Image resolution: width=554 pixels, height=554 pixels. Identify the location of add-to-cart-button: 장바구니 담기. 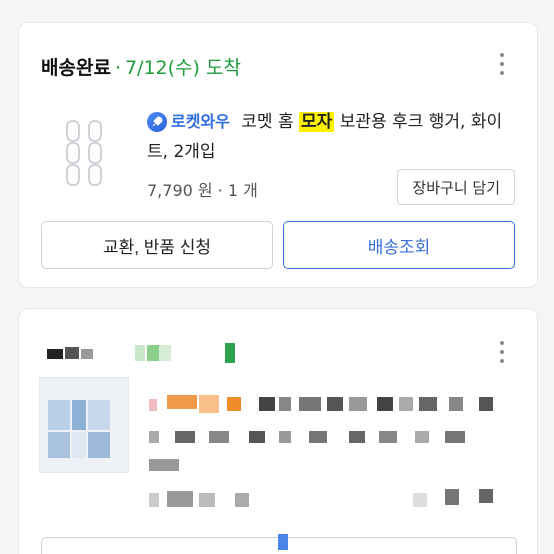
(456, 187).